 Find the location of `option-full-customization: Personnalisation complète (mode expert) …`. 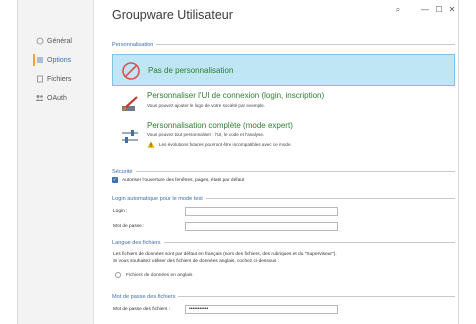

option-full-customization: Personnalisation complète (mode expert) … is located at coordinates (283, 138).